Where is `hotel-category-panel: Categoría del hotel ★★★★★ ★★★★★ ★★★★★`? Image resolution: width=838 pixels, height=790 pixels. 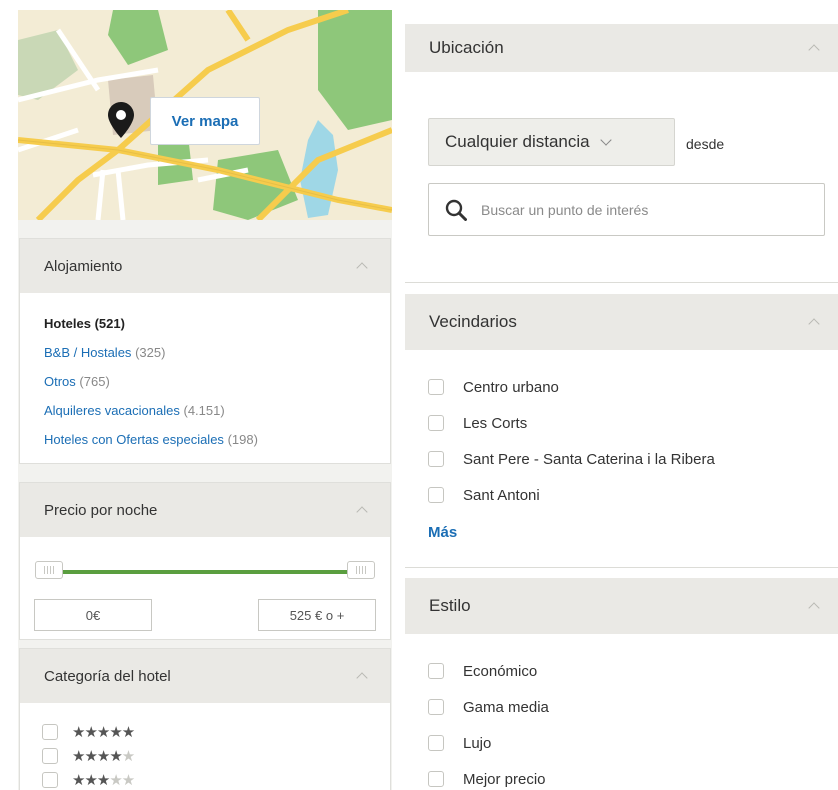 hotel-category-panel: Categoría del hotel ★★★★★ ★★★★★ ★★★★★ is located at coordinates (205, 719).